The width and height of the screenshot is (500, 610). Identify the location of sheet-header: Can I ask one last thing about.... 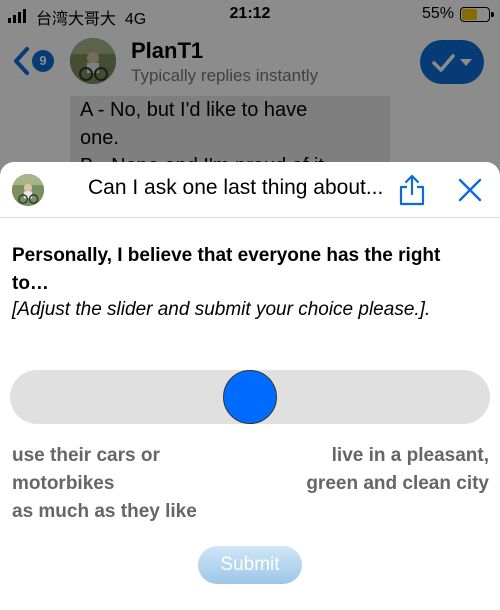
(250, 190).